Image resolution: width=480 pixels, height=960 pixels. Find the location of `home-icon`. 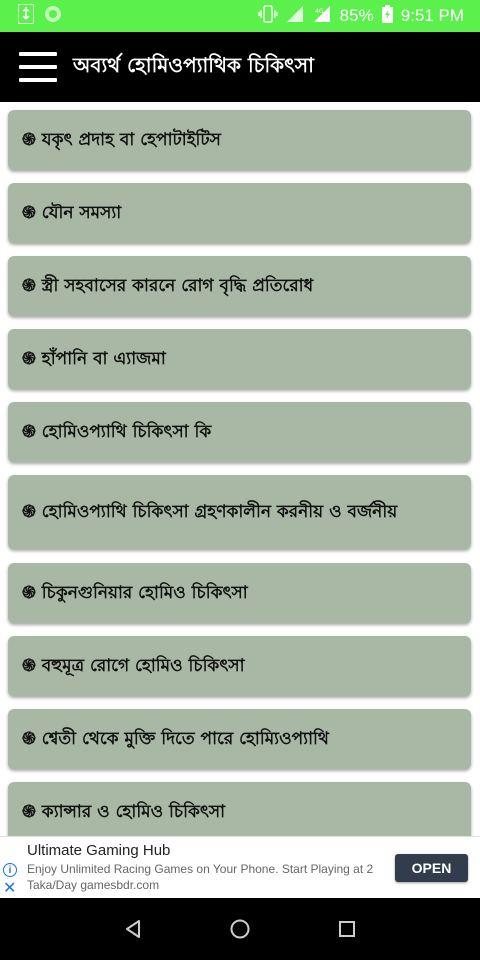

home-icon is located at coordinates (240, 929).